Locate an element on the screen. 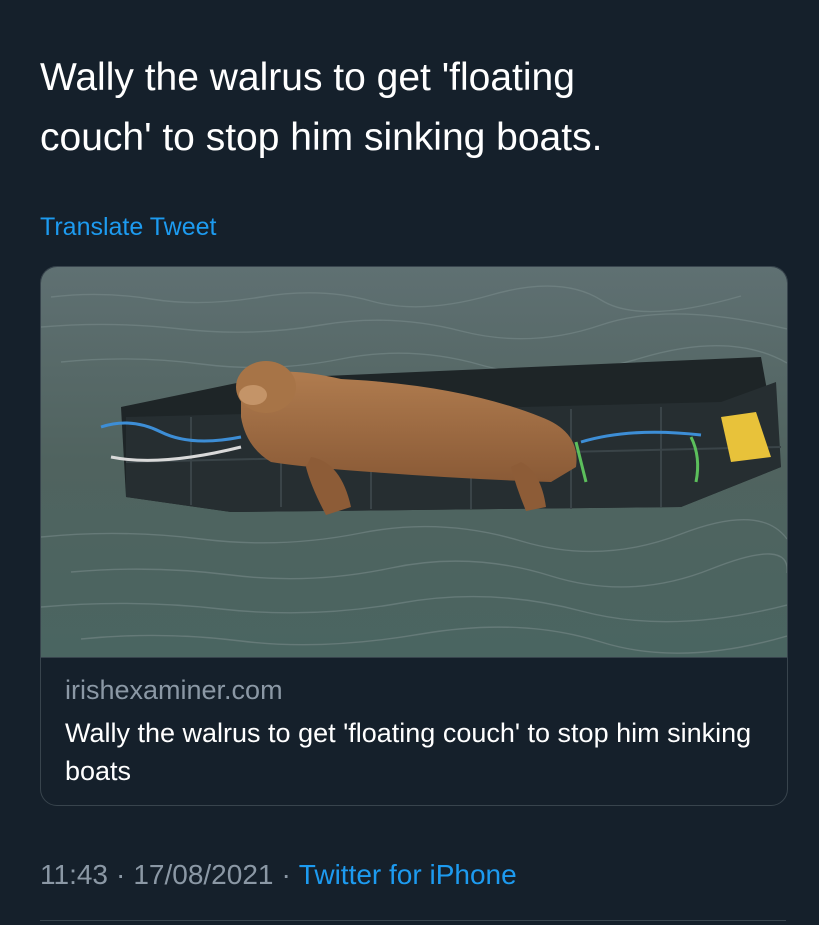 The image size is (819, 925). card-domain: irishexaminer.com is located at coordinates (174, 690).